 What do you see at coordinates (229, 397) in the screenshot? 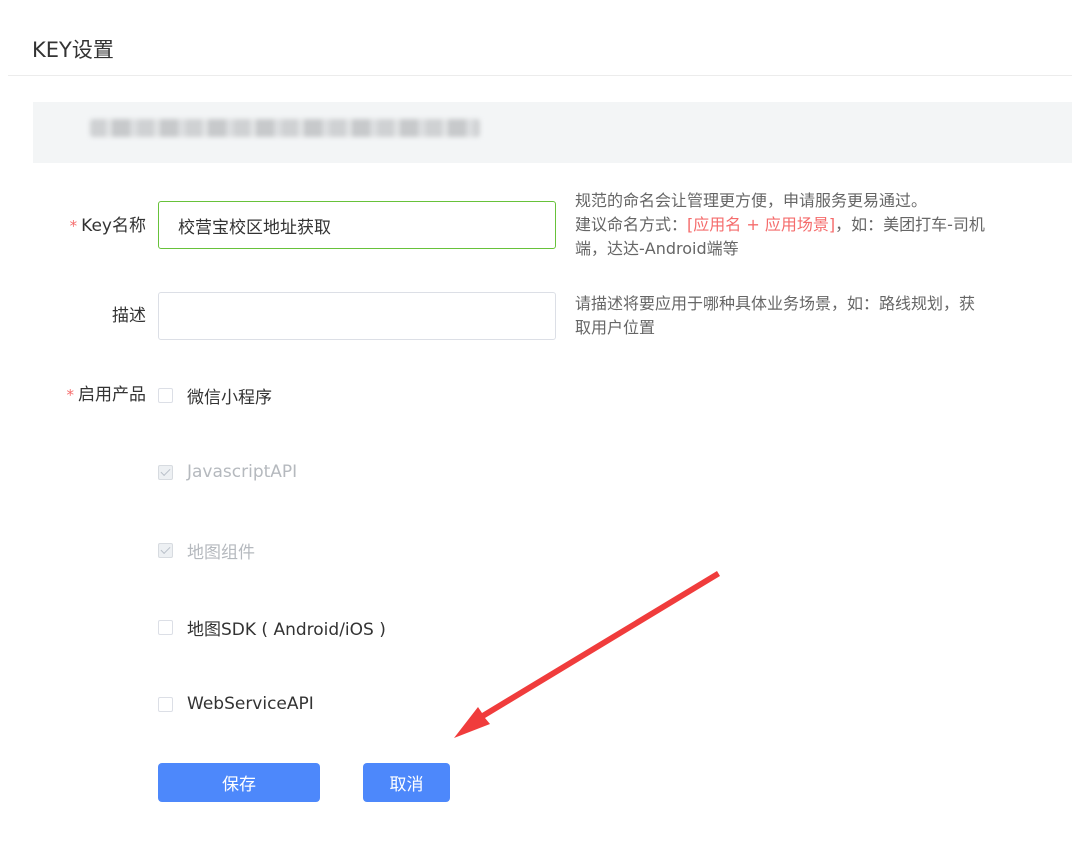
I see `product-option-label: 微信小程序` at bounding box center [229, 397].